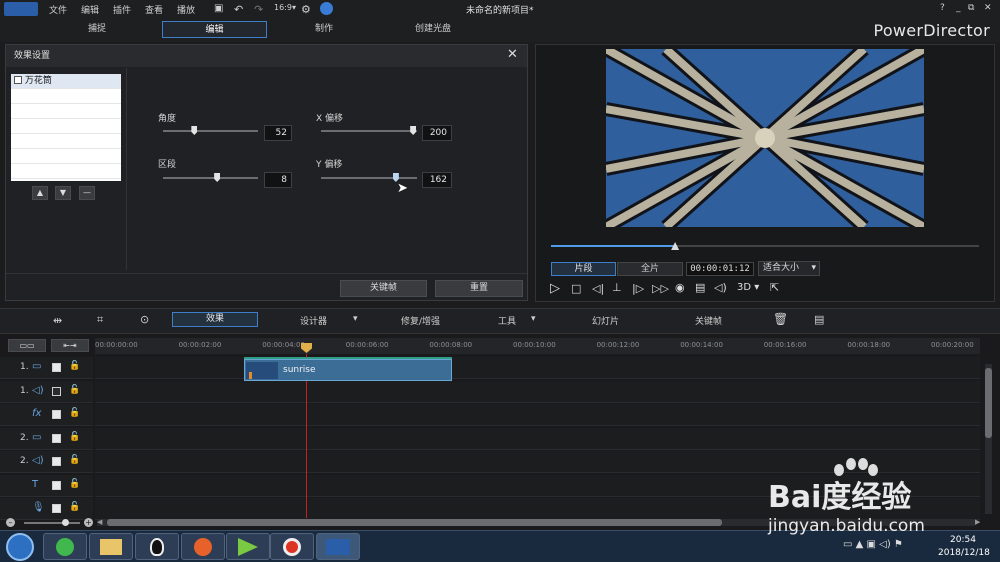  What do you see at coordinates (617, 287) in the screenshot?
I see `split-icon: ⊥` at bounding box center [617, 287].